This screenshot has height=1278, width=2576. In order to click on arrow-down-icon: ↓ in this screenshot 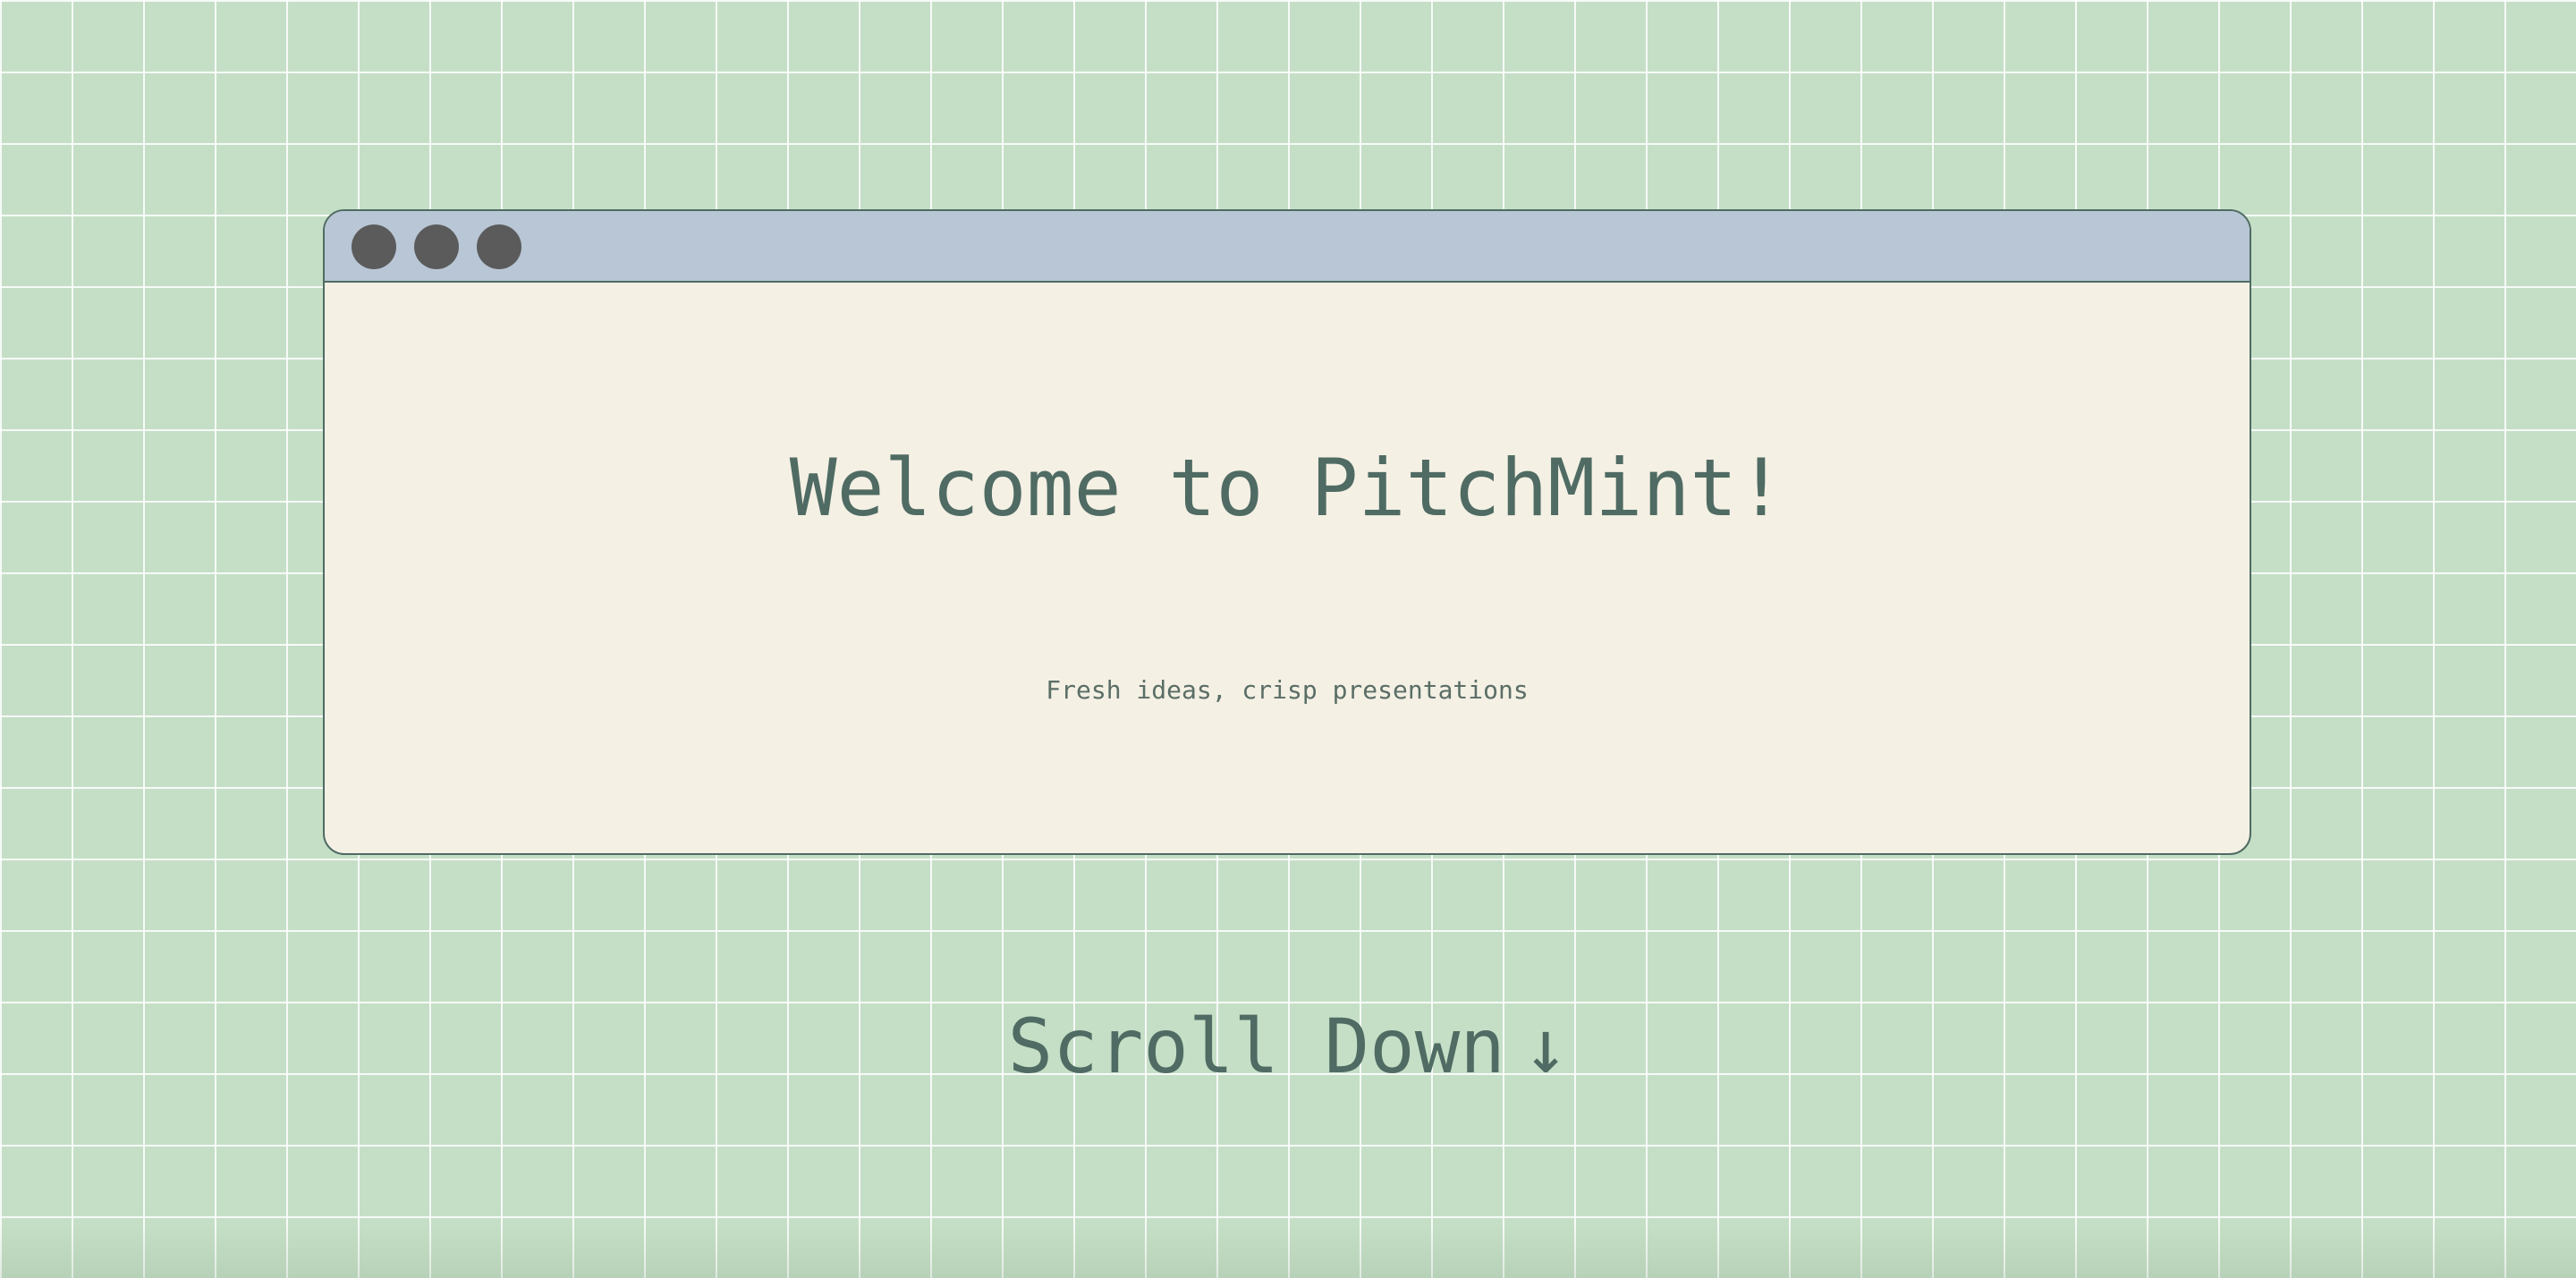, I will do `click(1545, 1046)`.